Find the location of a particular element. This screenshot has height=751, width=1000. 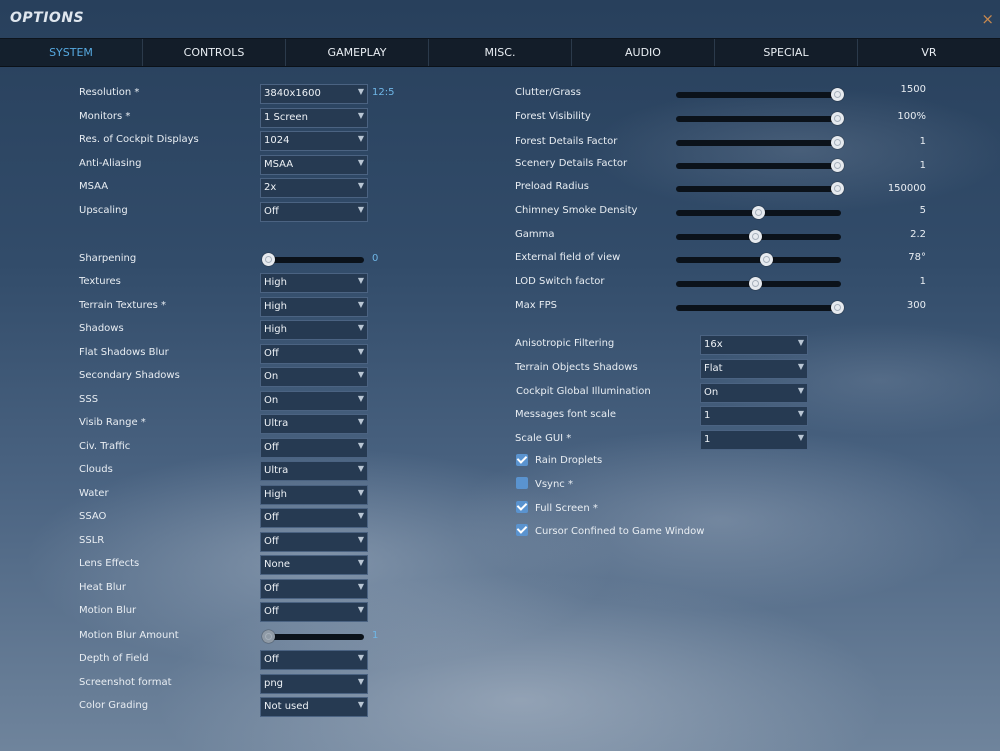

slider-value: 0 is located at coordinates (375, 258).